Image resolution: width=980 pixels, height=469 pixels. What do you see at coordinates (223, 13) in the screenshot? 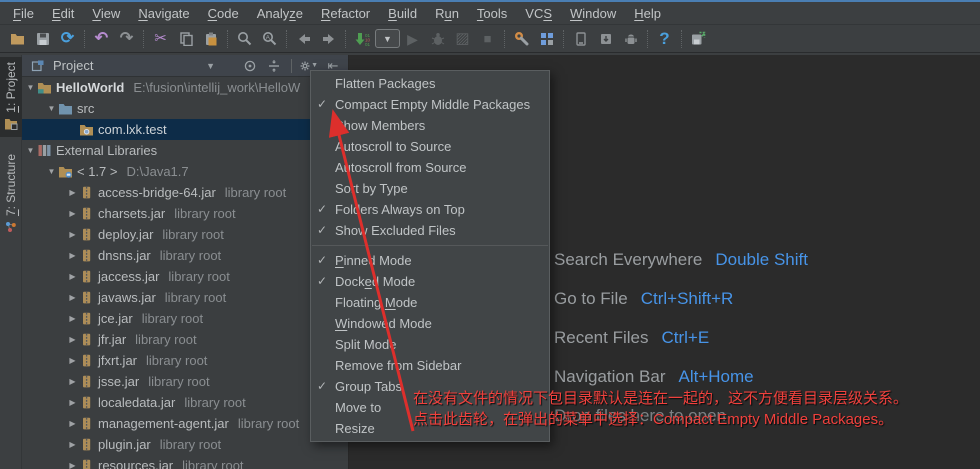
I see `menu-code: Code` at bounding box center [223, 13].